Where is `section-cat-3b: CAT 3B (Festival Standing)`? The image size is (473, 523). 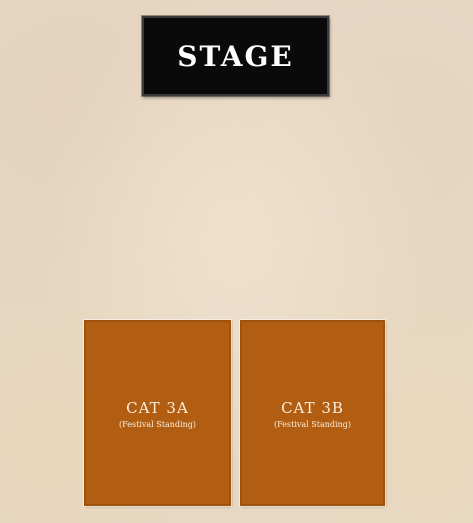
section-cat-3b: CAT 3B (Festival Standing) is located at coordinates (312, 413).